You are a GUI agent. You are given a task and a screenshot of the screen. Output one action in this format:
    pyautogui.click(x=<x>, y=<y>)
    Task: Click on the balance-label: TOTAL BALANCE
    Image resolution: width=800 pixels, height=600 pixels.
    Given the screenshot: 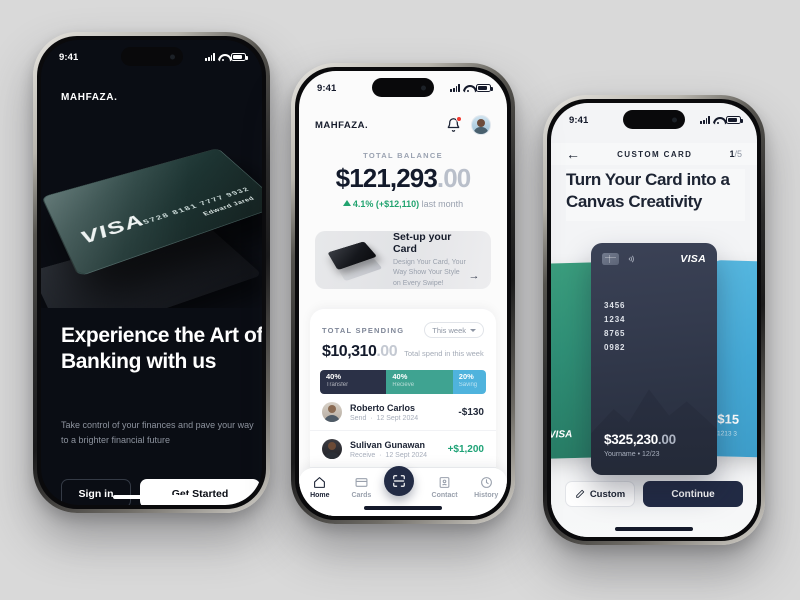 What is the action you would take?
    pyautogui.click(x=403, y=155)
    